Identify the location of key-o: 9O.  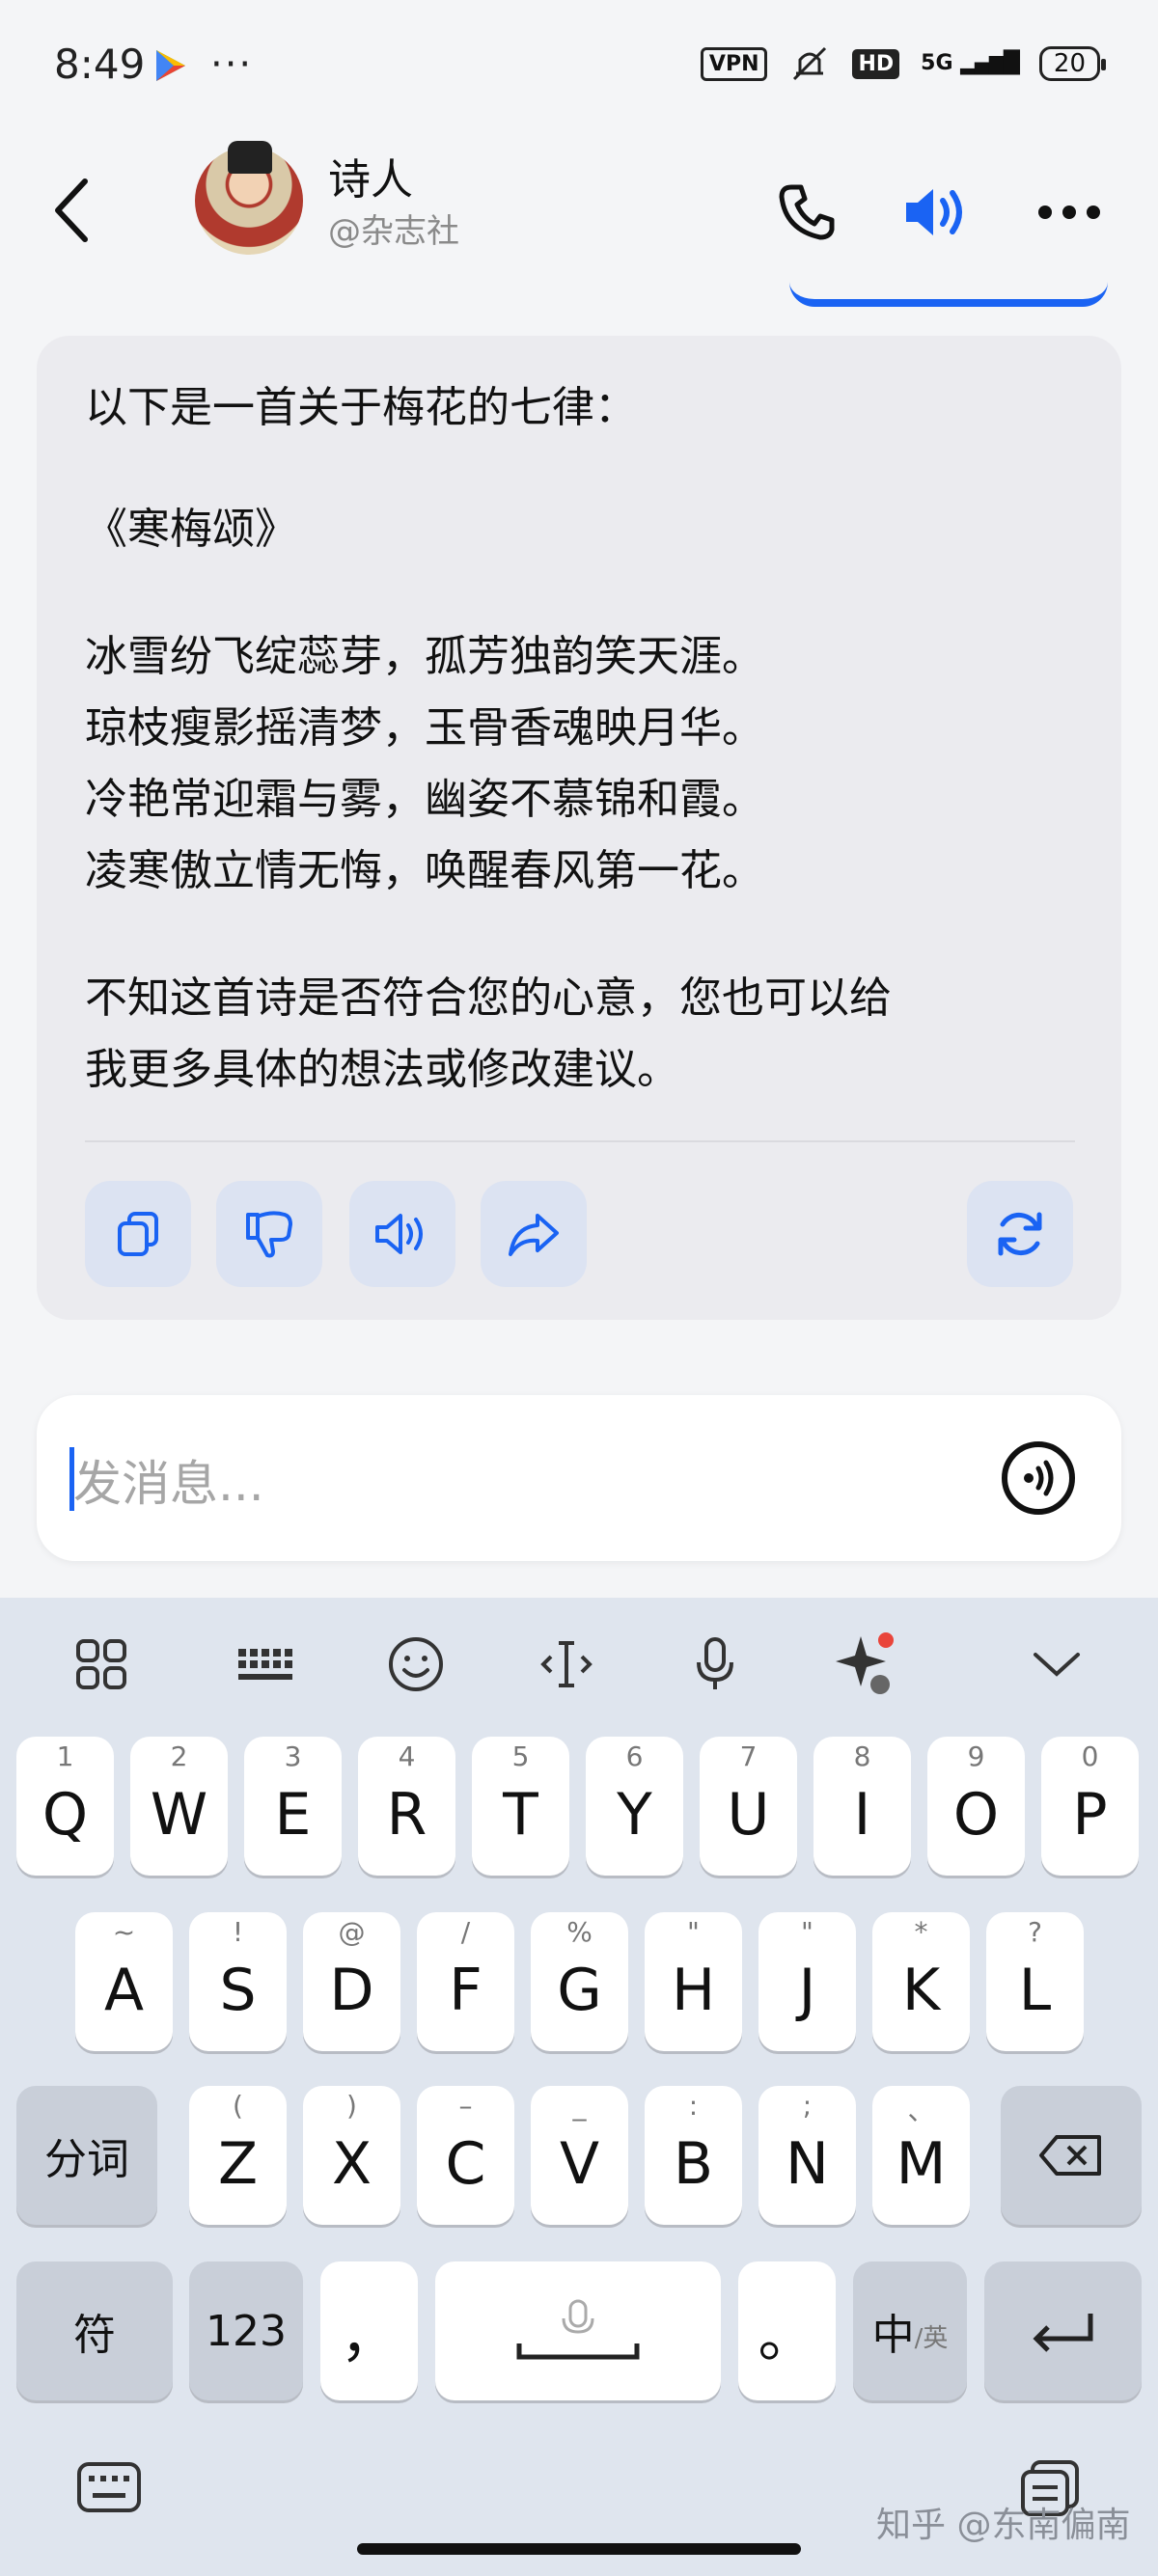
(976, 1807).